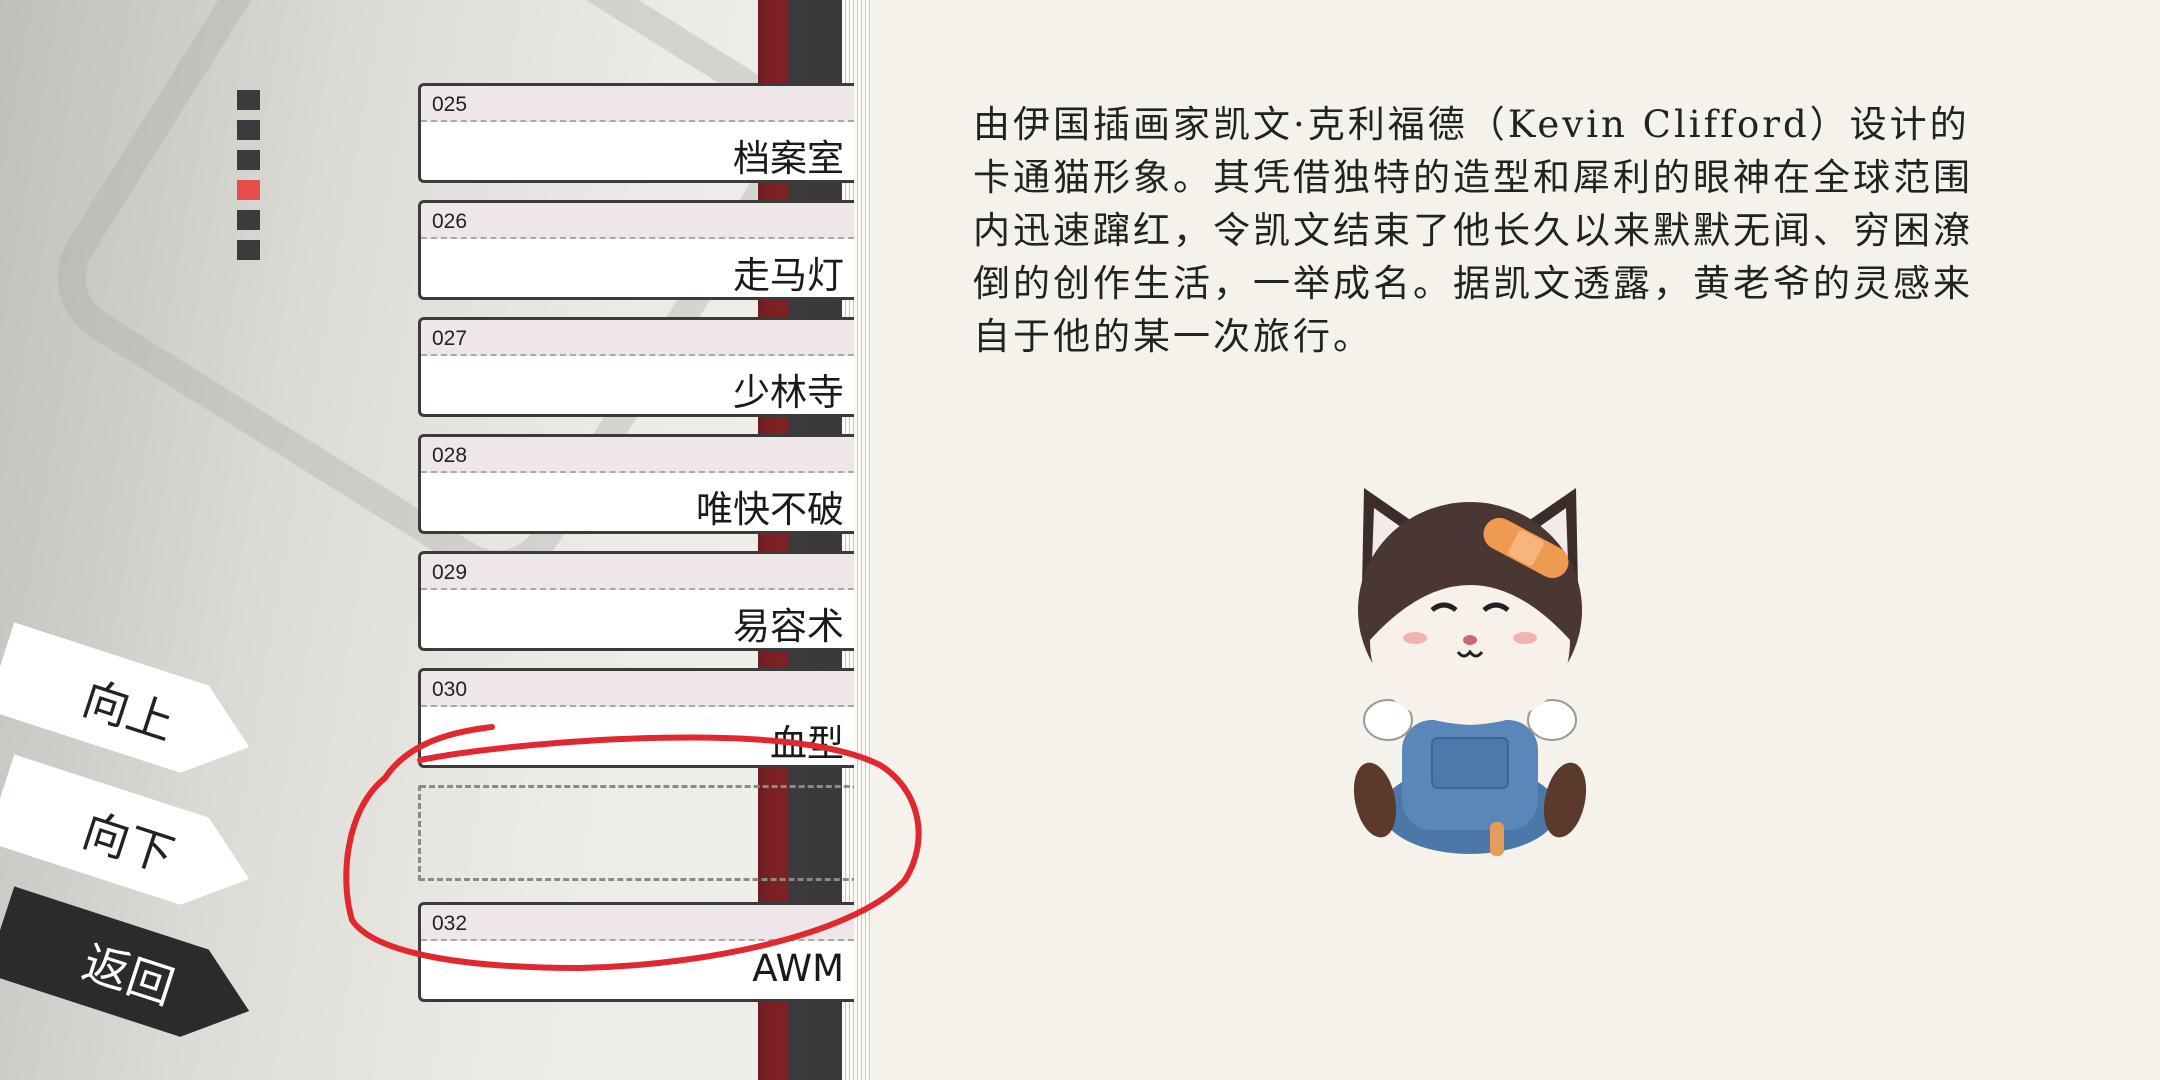  I want to click on item-number: 026, so click(450, 221).